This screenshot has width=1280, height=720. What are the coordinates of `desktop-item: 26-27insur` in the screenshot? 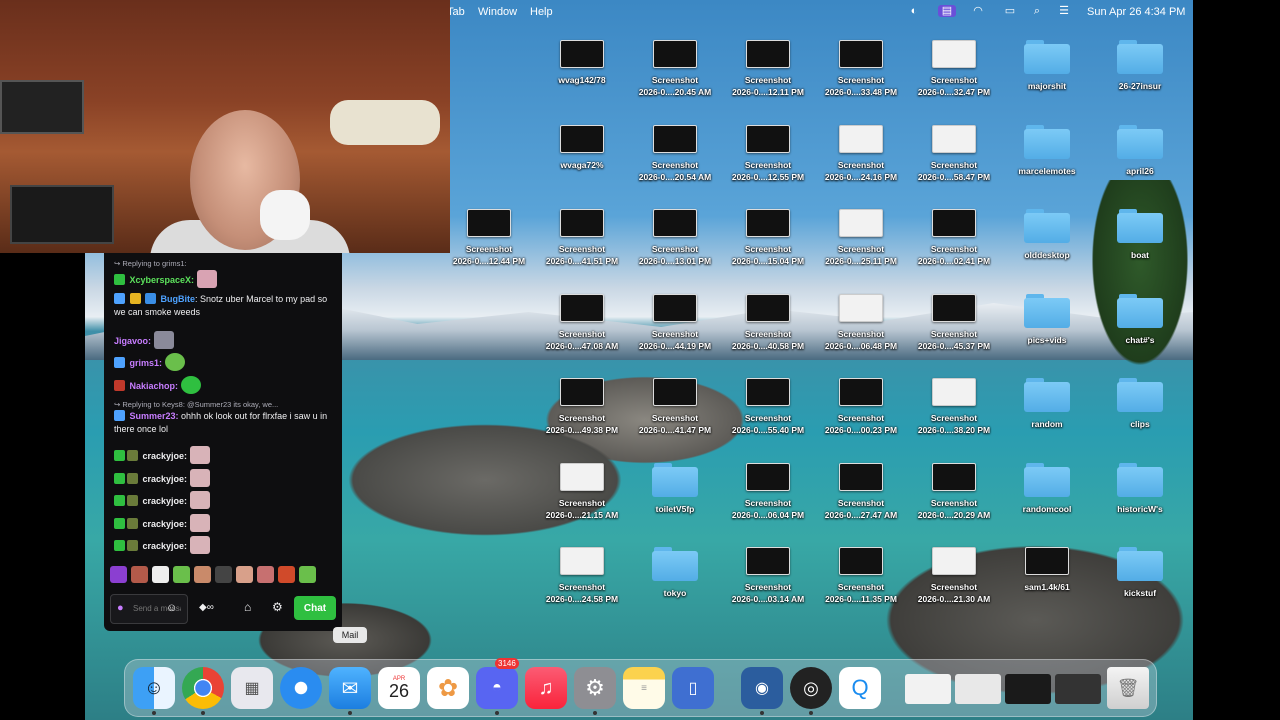 It's located at (1140, 66).